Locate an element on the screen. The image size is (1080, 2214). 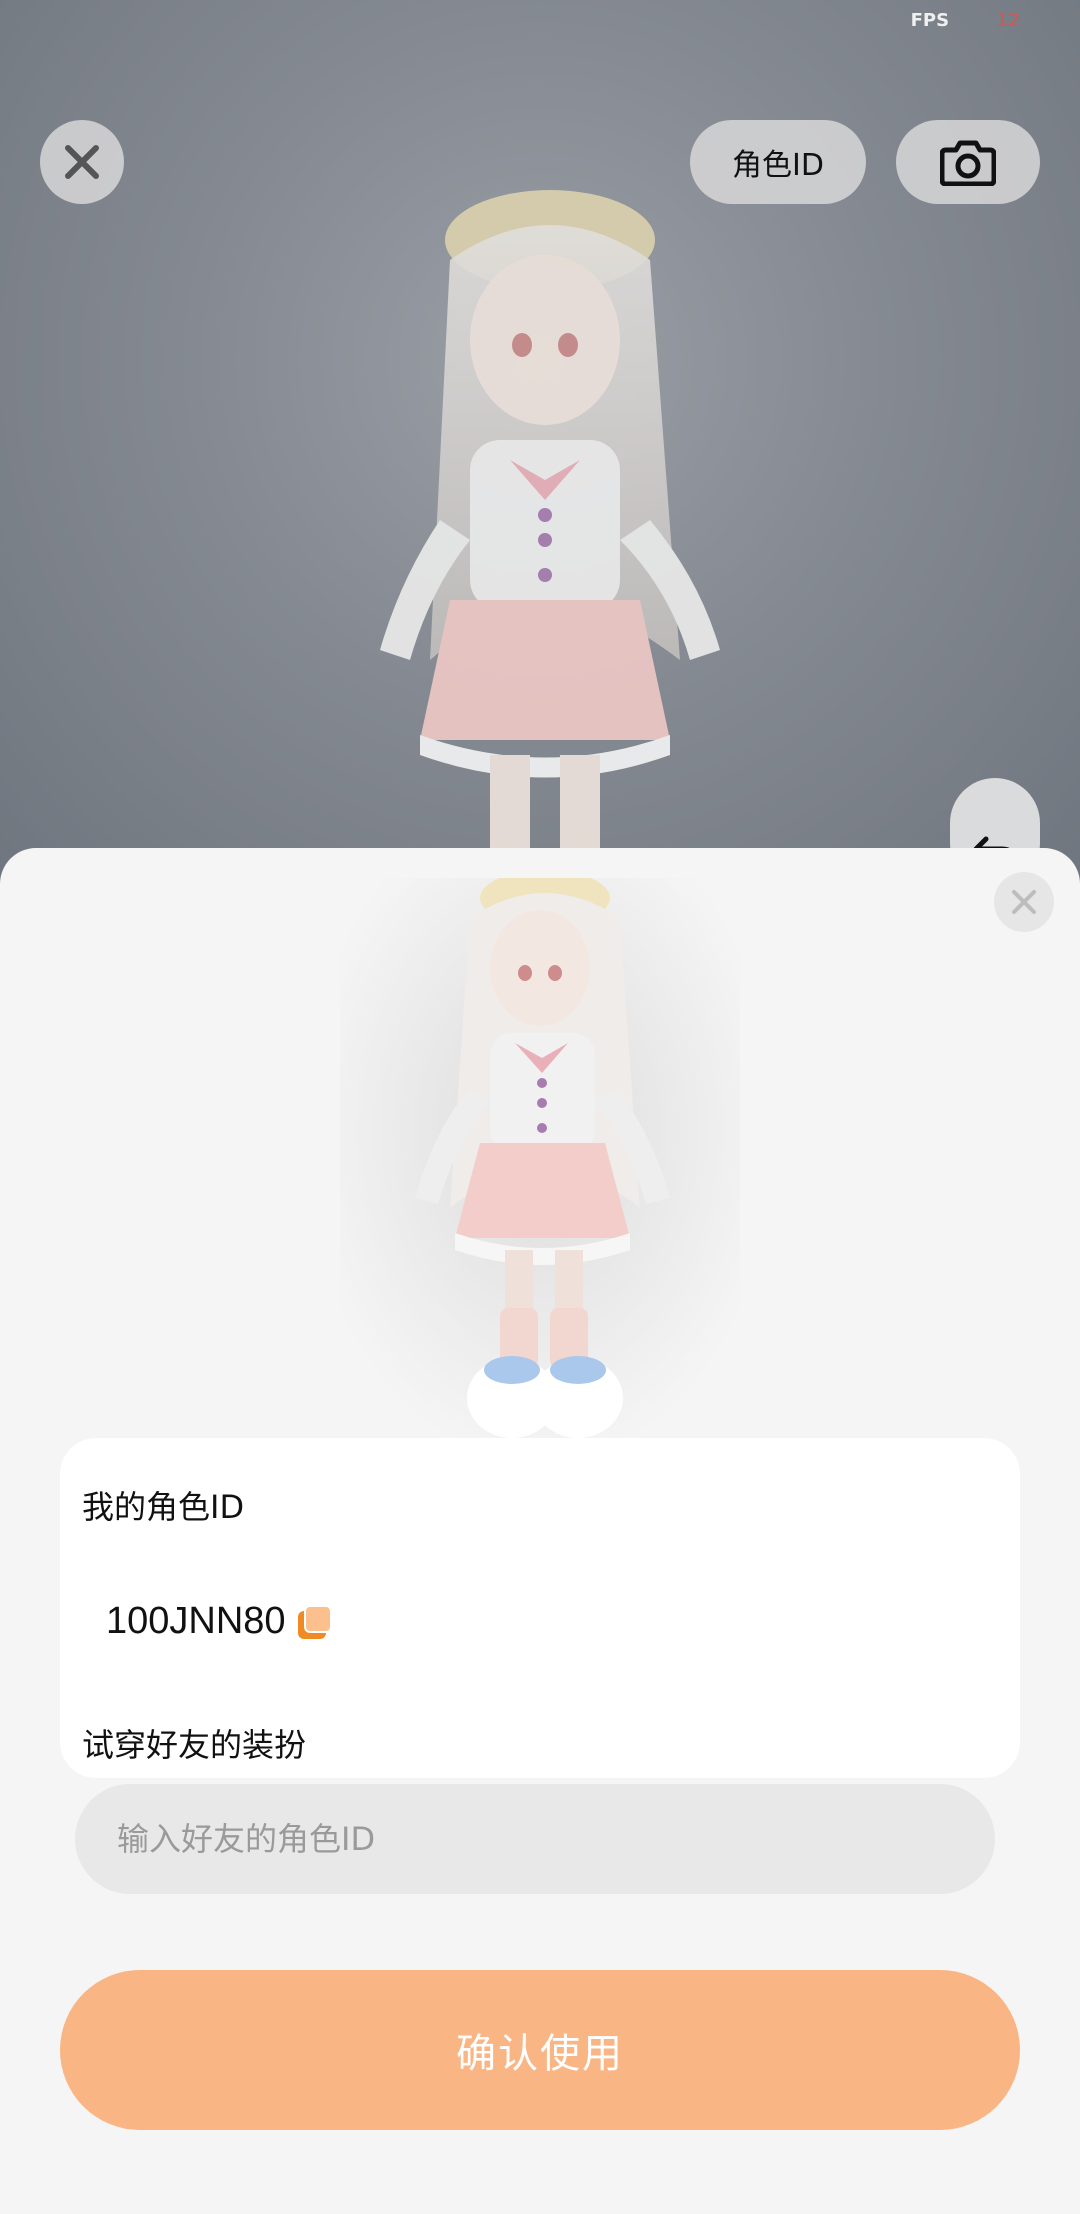
role-id-button-label: 角色ID is located at coordinates (778, 165).